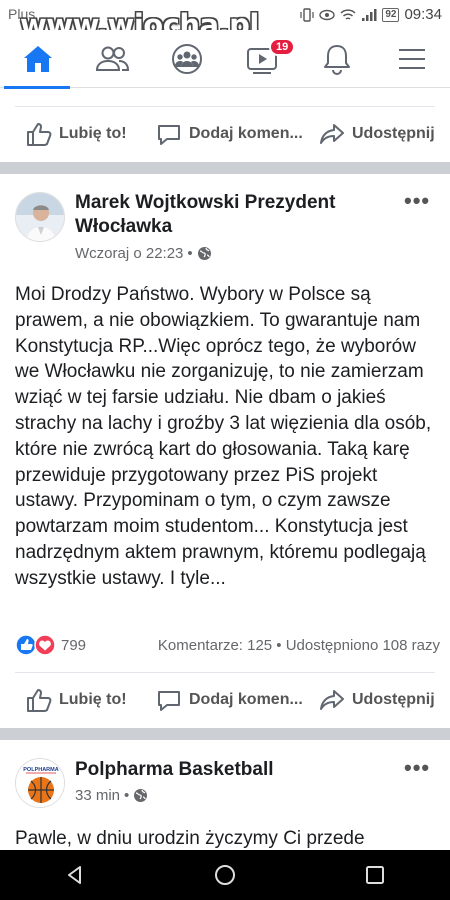 The width and height of the screenshot is (450, 900). What do you see at coordinates (262, 59) in the screenshot?
I see `nav-watch: 19` at bounding box center [262, 59].